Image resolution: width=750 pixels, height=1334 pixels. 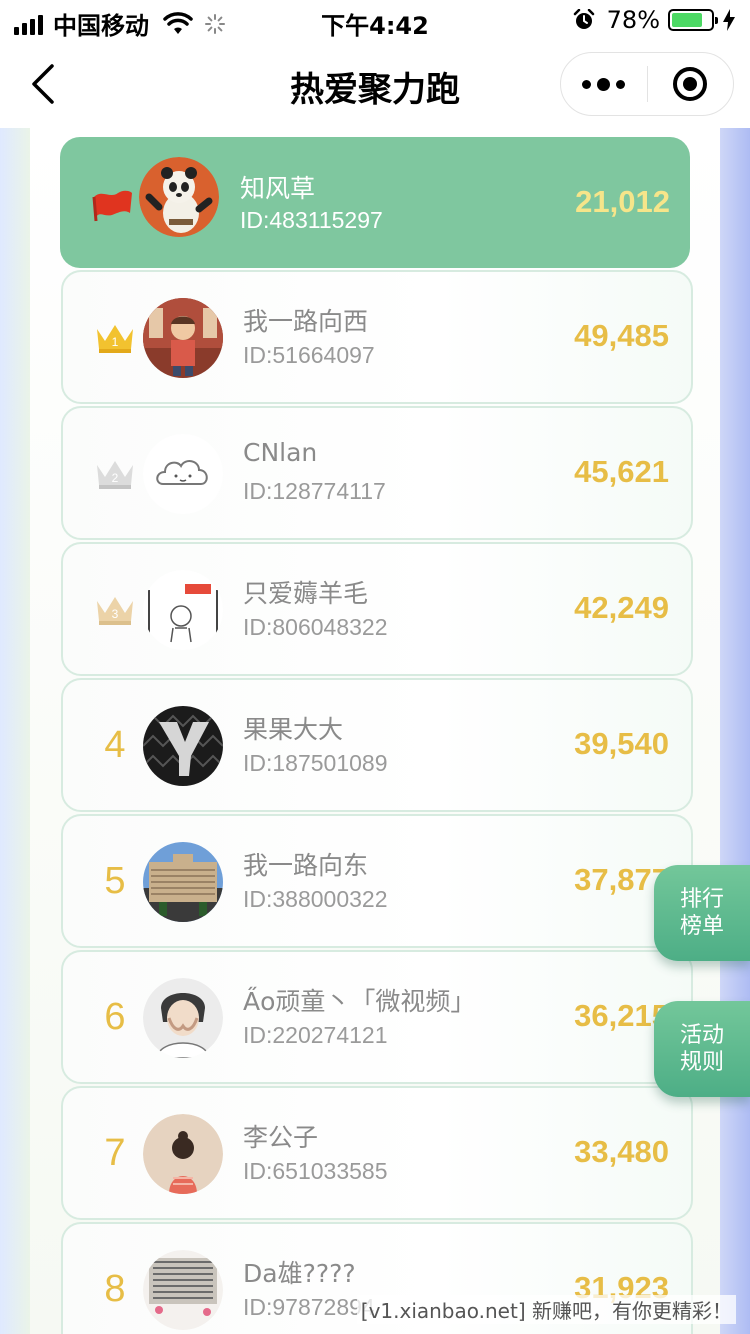 What do you see at coordinates (306, 593) in the screenshot?
I see `user-name: 只爱薅羊毛` at bounding box center [306, 593].